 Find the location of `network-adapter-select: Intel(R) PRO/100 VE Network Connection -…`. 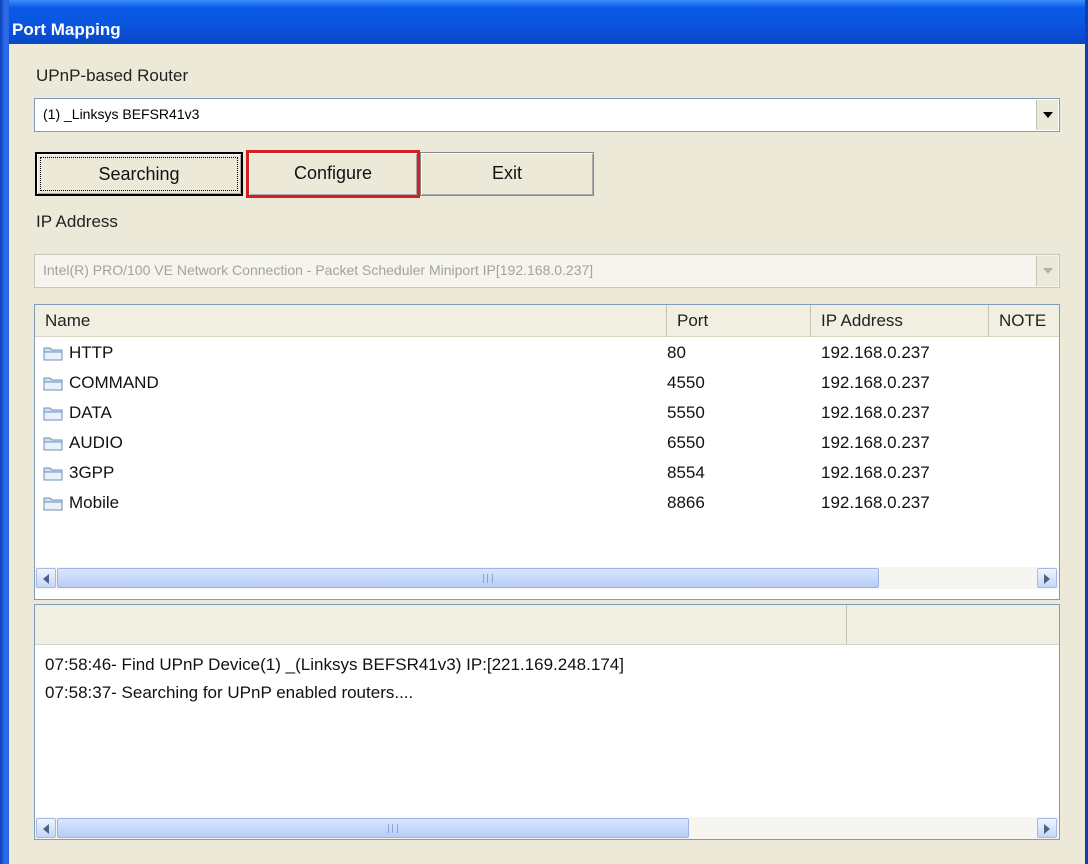

network-adapter-select: Intel(R) PRO/100 VE Network Connection -… is located at coordinates (547, 271).